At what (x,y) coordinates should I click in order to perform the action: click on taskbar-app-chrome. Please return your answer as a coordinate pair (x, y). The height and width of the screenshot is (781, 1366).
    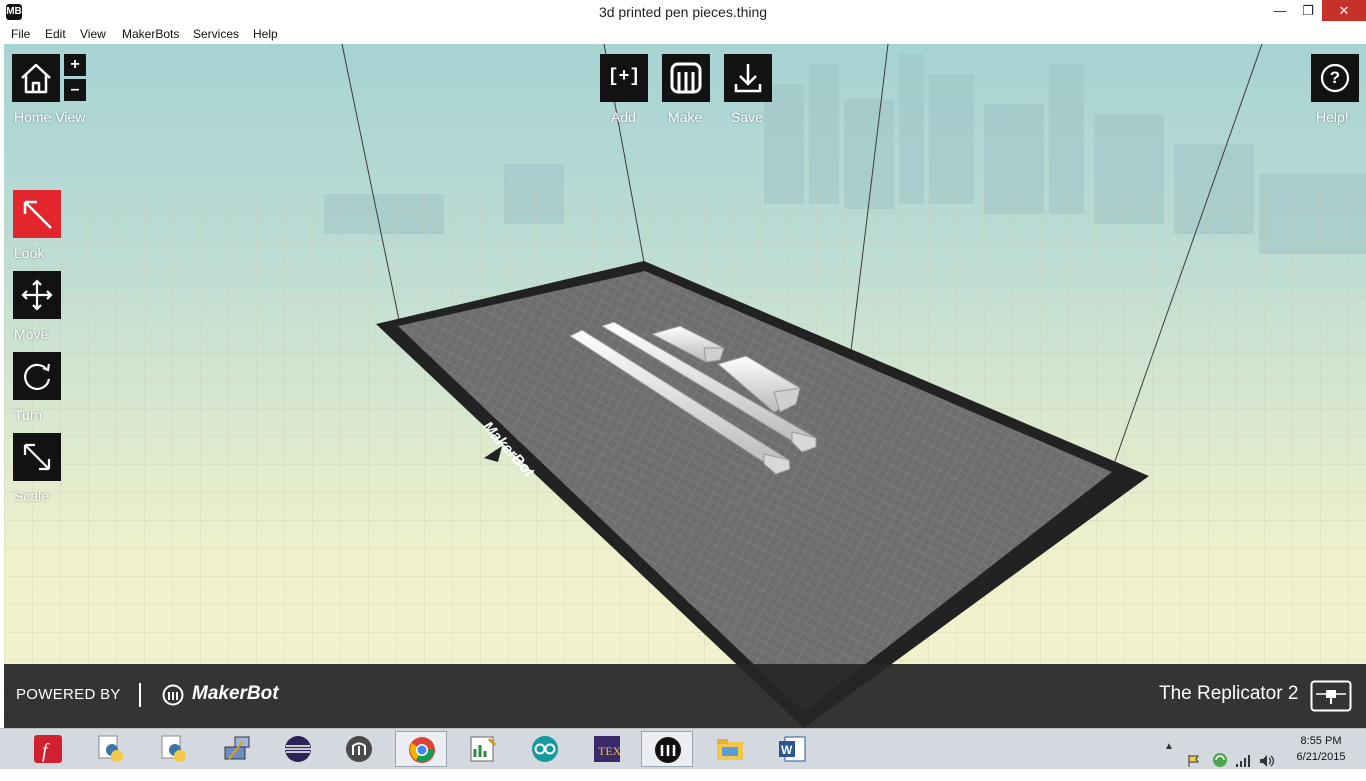
    Looking at the image, I should click on (421, 749).